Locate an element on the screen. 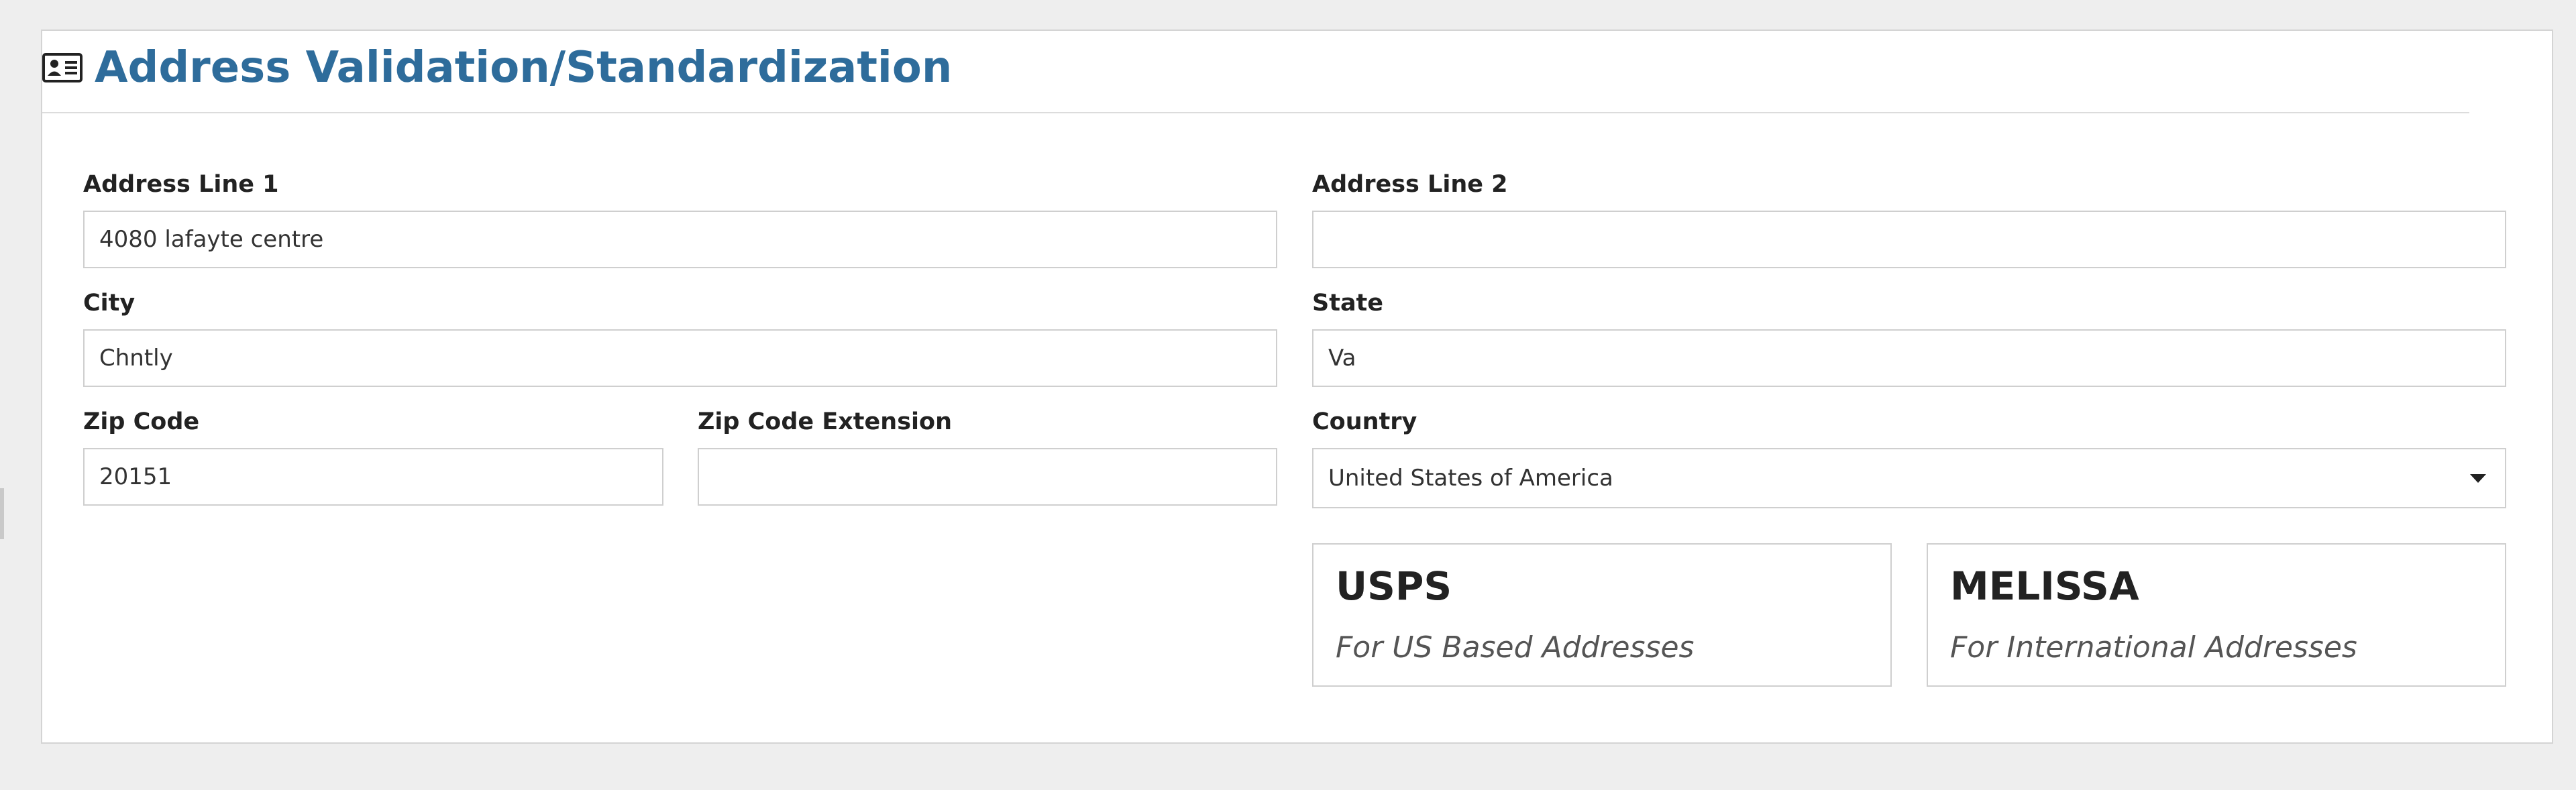 Image resolution: width=2576 pixels, height=790 pixels. address-line2-input is located at coordinates (1909, 239).